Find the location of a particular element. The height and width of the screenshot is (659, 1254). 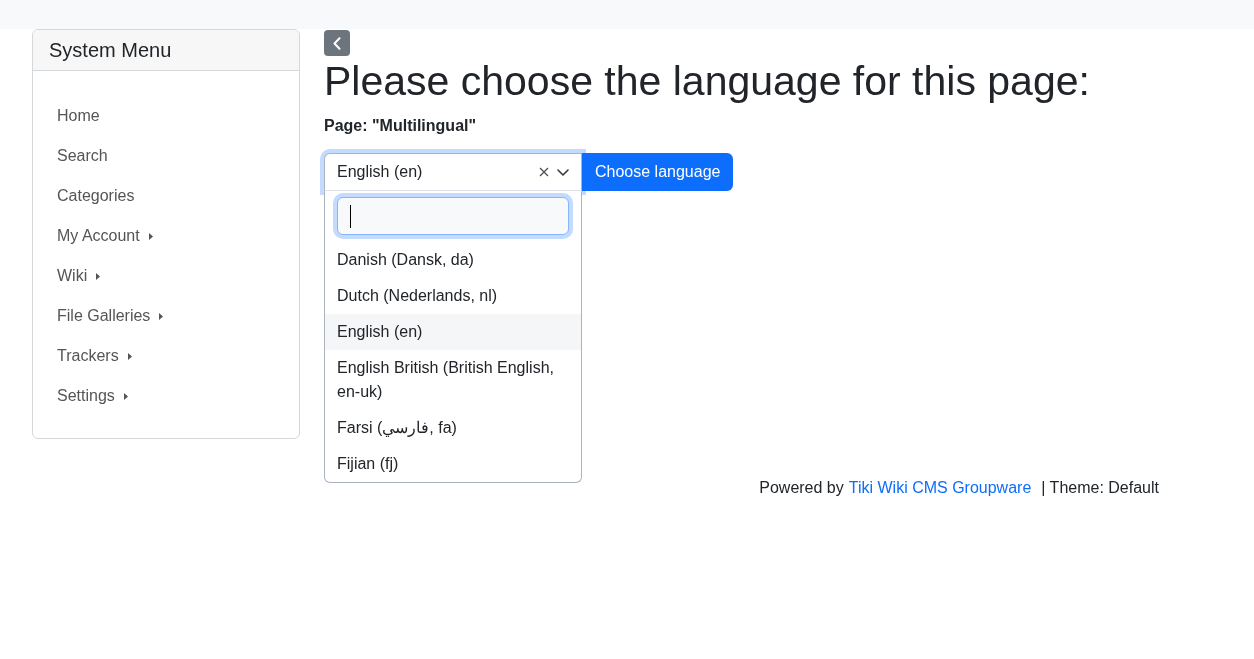

language-option: English British (British English, en-uk) is located at coordinates (453, 380).